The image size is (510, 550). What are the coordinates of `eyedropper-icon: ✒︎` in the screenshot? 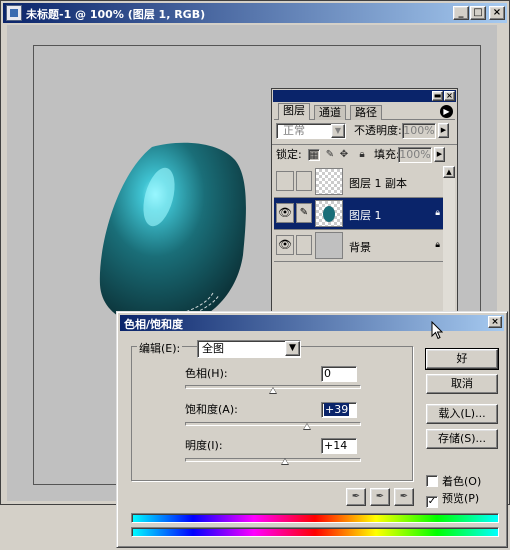 It's located at (356, 497).